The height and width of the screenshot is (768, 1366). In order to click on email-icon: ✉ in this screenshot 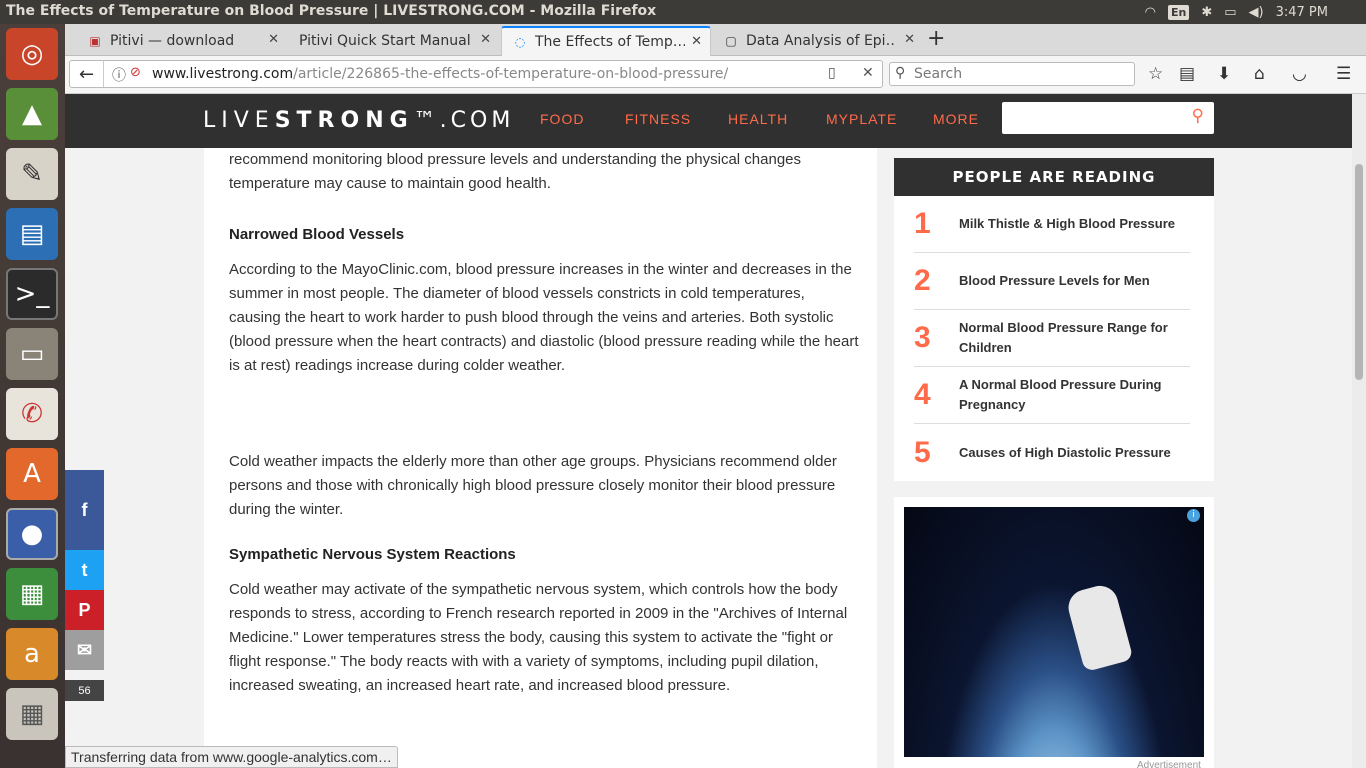, I will do `click(84, 649)`.